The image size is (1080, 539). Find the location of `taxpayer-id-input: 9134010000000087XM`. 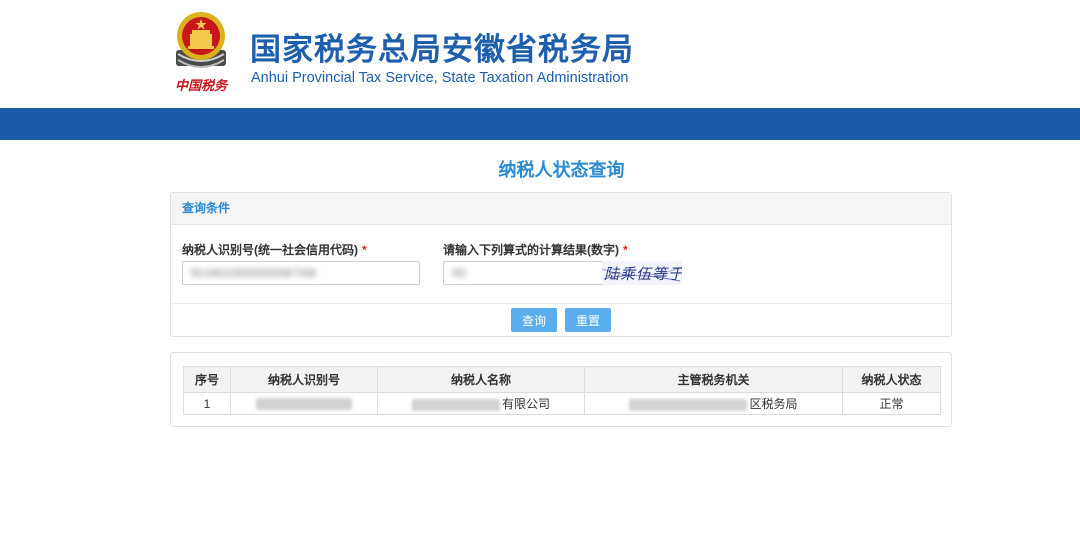

taxpayer-id-input: 9134010000000087XM is located at coordinates (301, 273).